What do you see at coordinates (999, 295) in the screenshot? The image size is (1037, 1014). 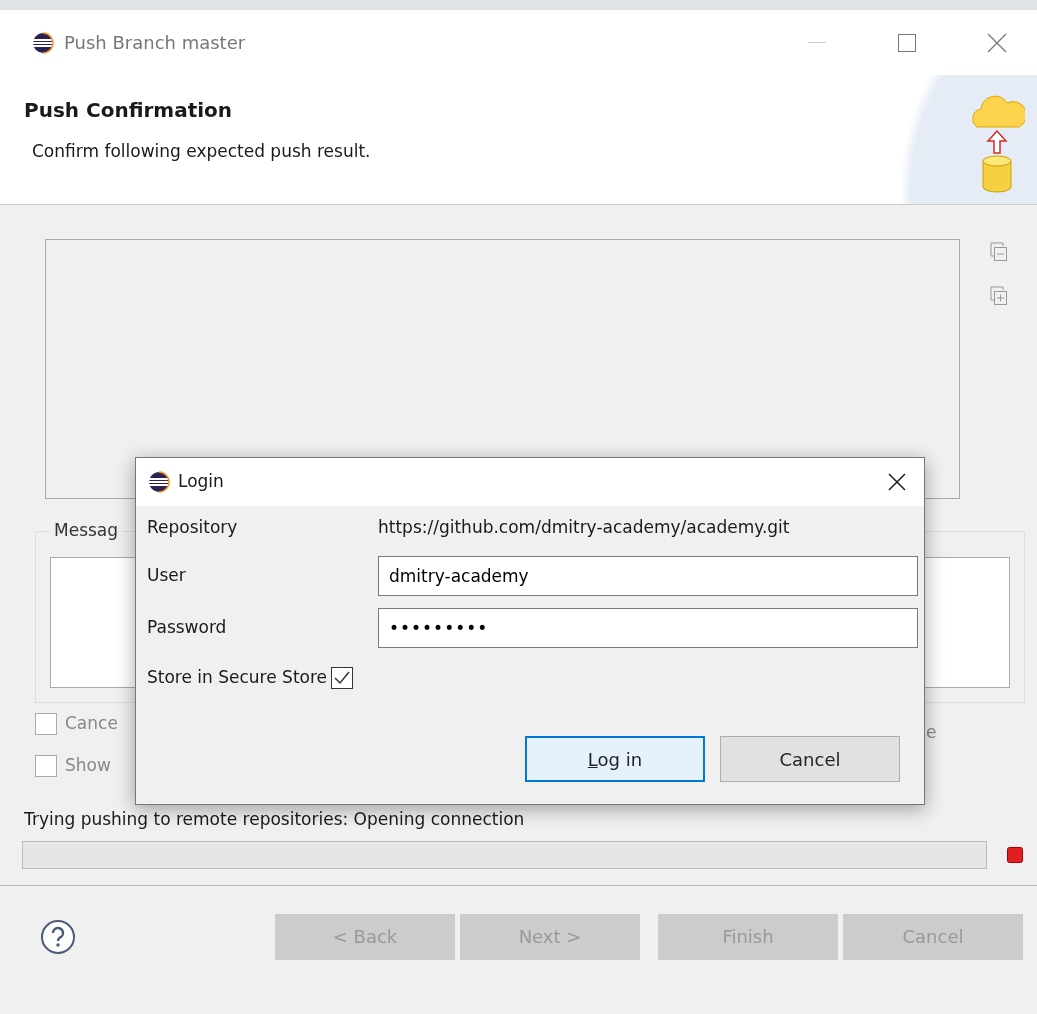 I see `expand-all-icon` at bounding box center [999, 295].